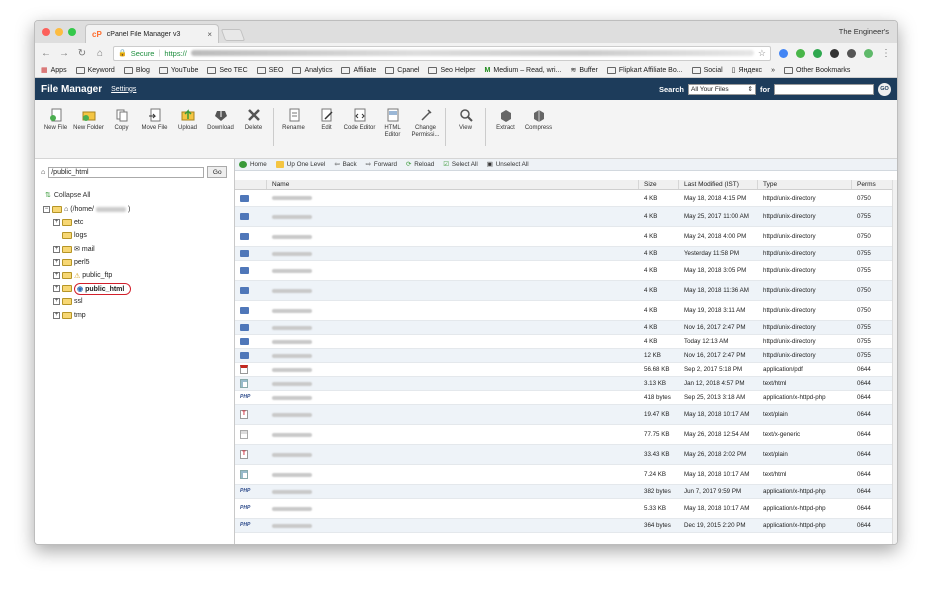 The image size is (931, 594). What do you see at coordinates (269, 70) in the screenshot?
I see `bookmark-item: SEO` at bounding box center [269, 70].